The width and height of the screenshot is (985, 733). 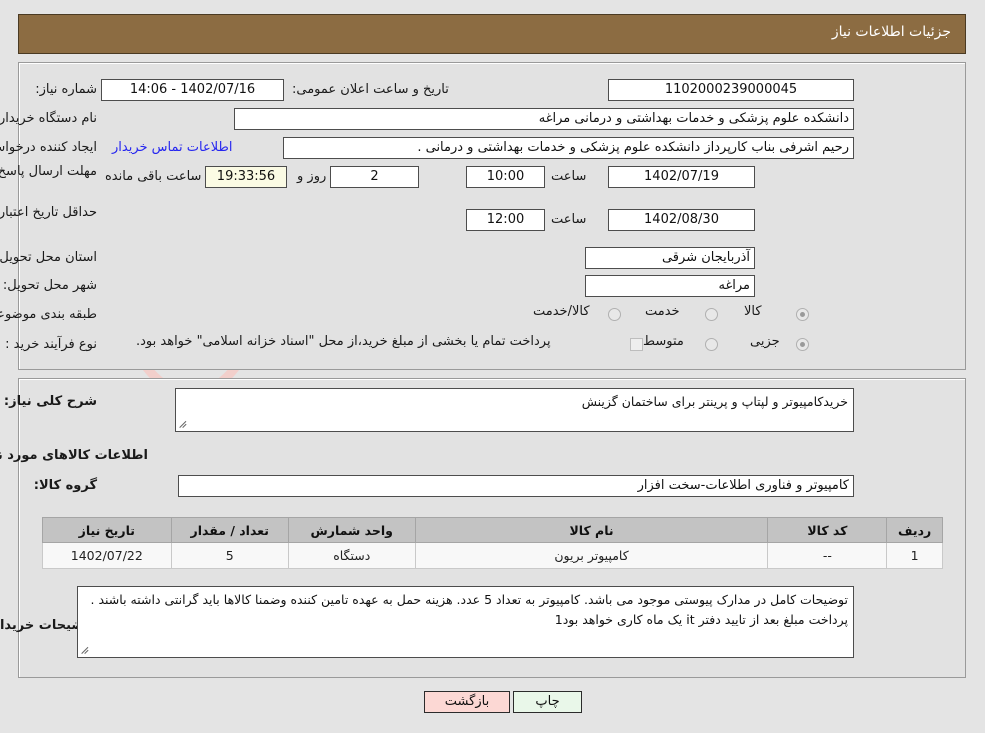 What do you see at coordinates (802, 314) in the screenshot?
I see `radio-category-kala` at bounding box center [802, 314].